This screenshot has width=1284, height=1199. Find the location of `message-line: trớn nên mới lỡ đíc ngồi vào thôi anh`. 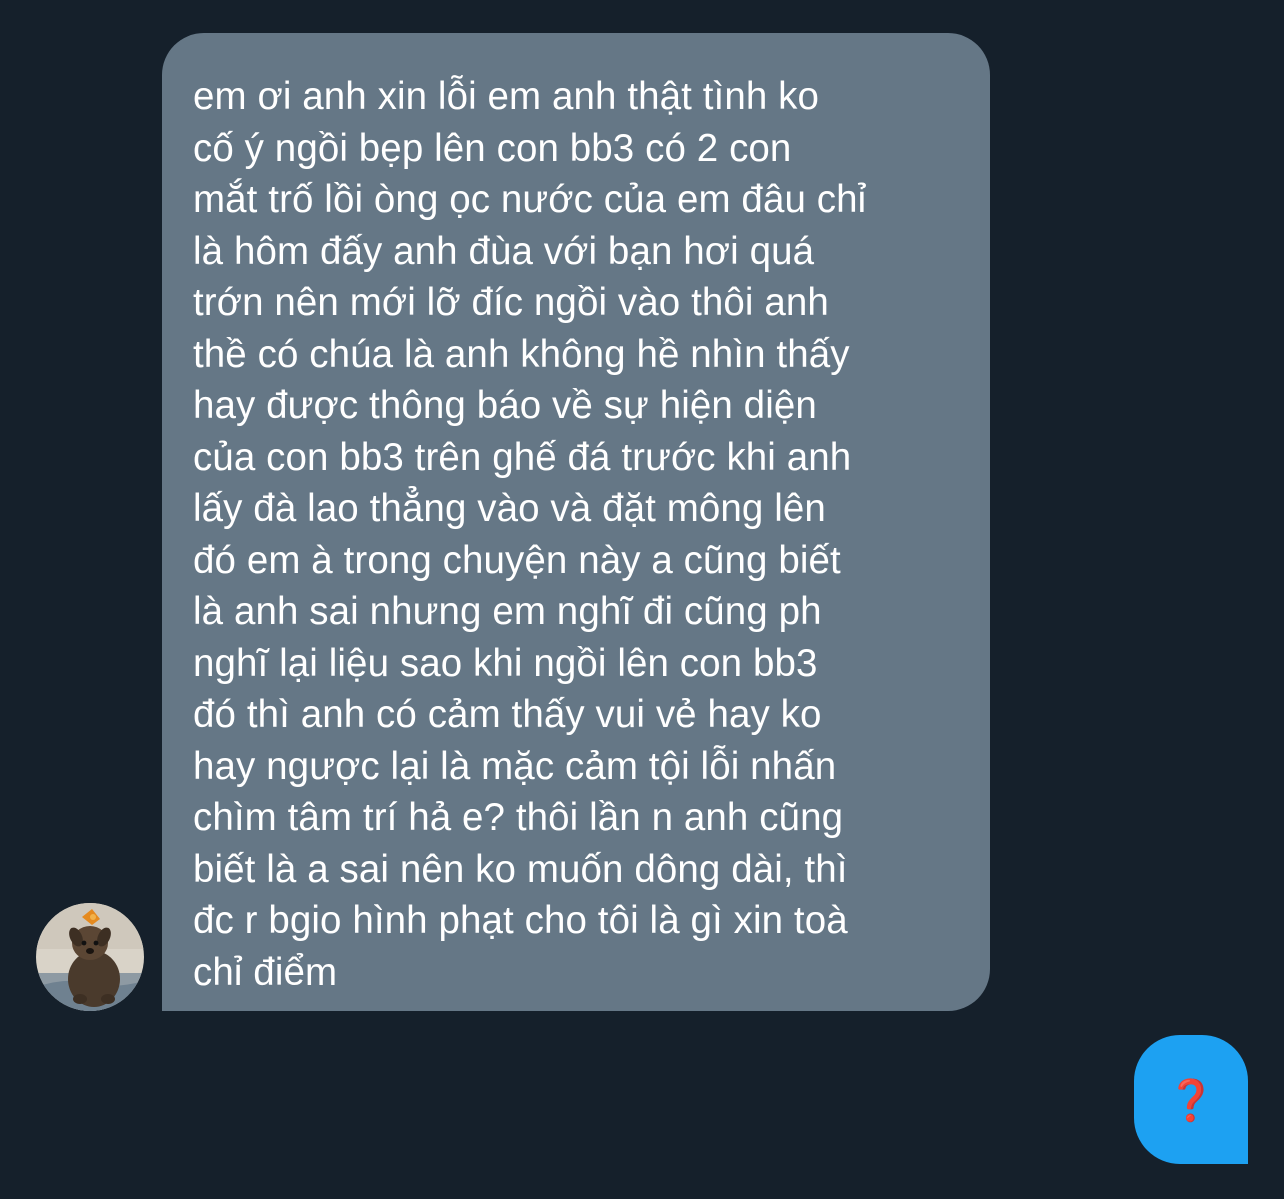

message-line: trớn nên mới lỡ đíc ngồi vào thôi anh is located at coordinates (511, 302).